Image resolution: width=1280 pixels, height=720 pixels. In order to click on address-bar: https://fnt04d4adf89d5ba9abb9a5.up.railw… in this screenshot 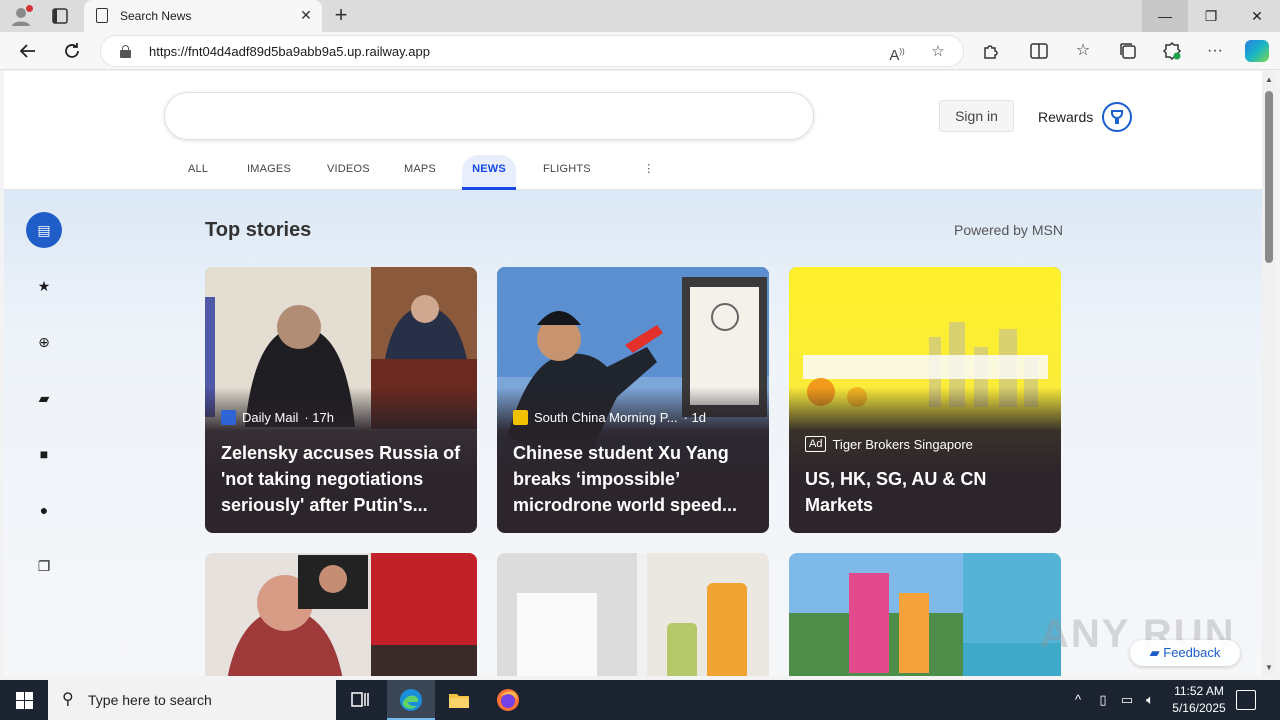, I will do `click(532, 51)`.